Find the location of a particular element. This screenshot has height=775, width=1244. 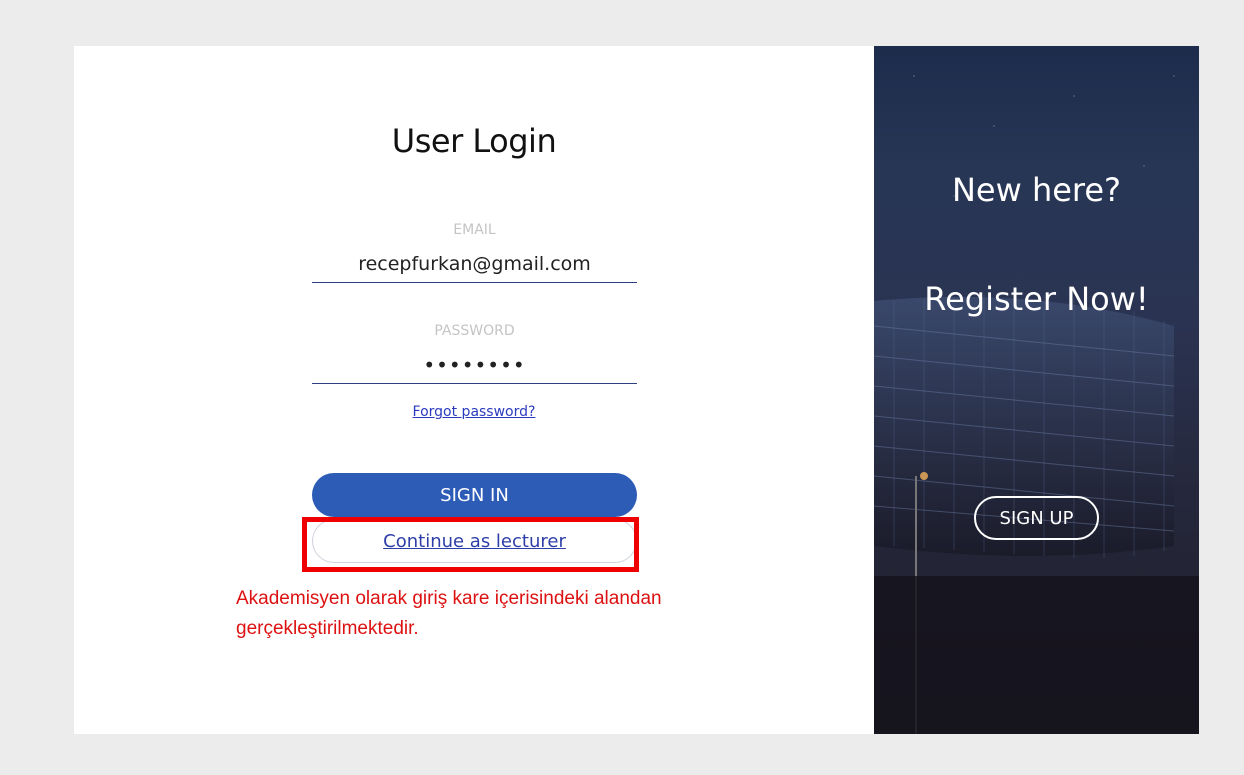

password-label: PASSWORD is located at coordinates (474, 331).